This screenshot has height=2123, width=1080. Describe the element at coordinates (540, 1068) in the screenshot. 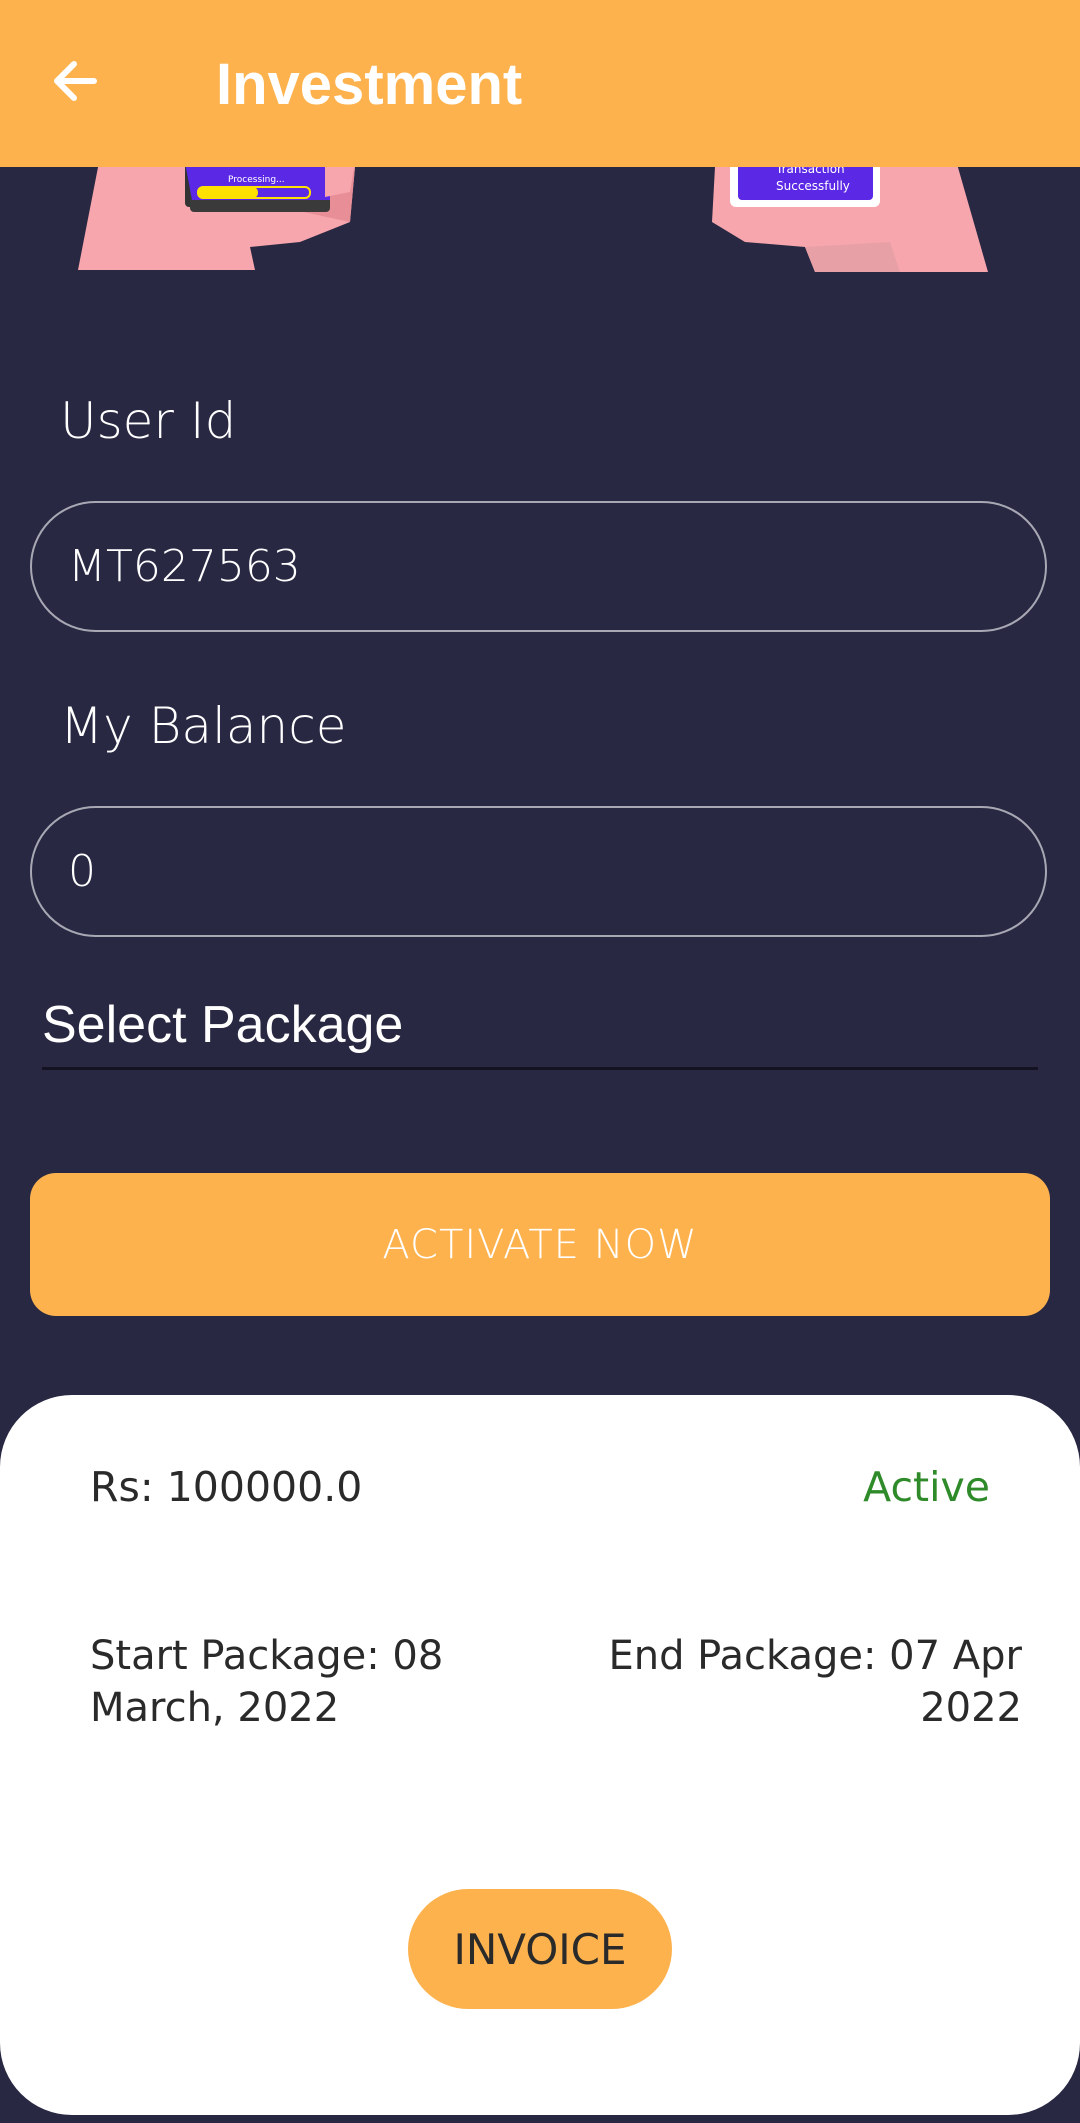

I see `select-package-underline` at that location.